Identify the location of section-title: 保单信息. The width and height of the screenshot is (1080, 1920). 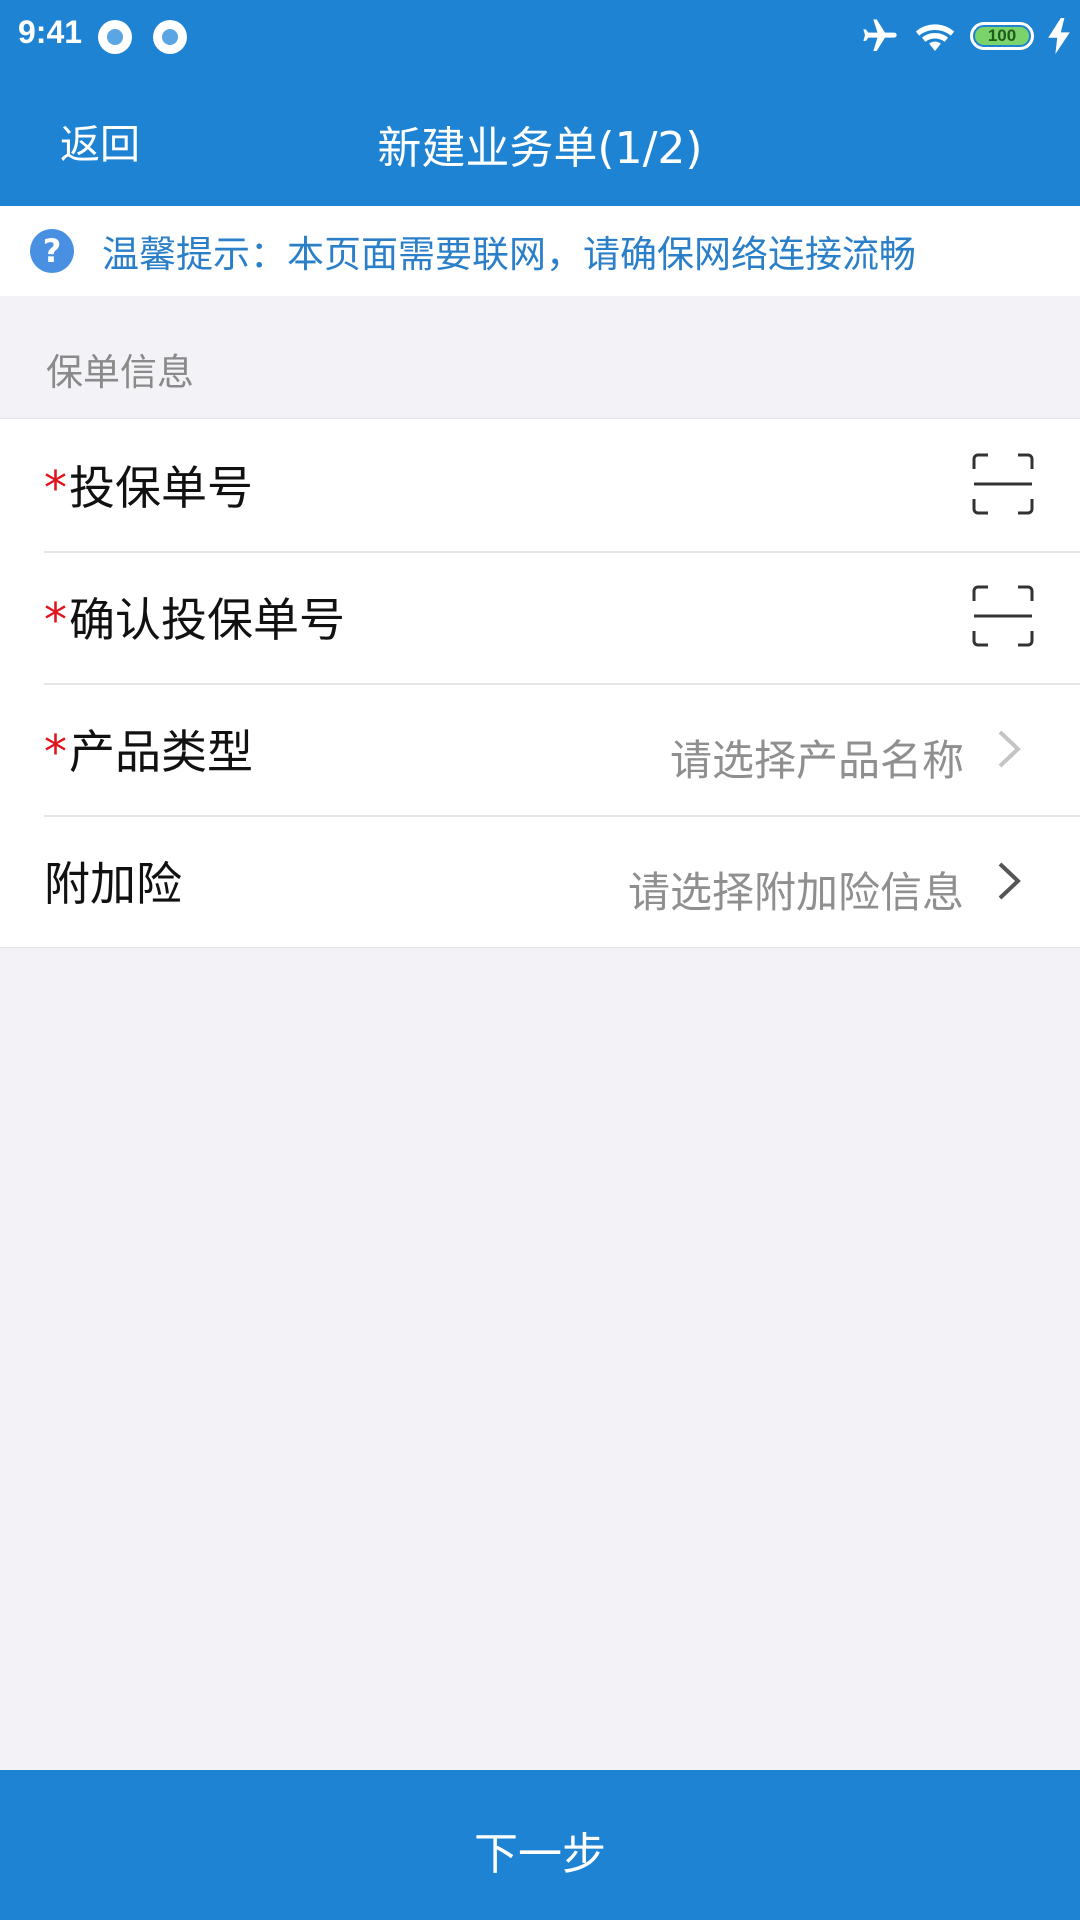
(120, 372).